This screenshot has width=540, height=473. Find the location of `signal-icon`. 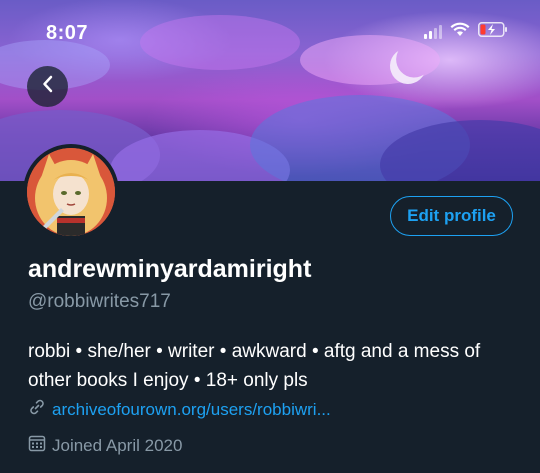

signal-icon is located at coordinates (433, 32).